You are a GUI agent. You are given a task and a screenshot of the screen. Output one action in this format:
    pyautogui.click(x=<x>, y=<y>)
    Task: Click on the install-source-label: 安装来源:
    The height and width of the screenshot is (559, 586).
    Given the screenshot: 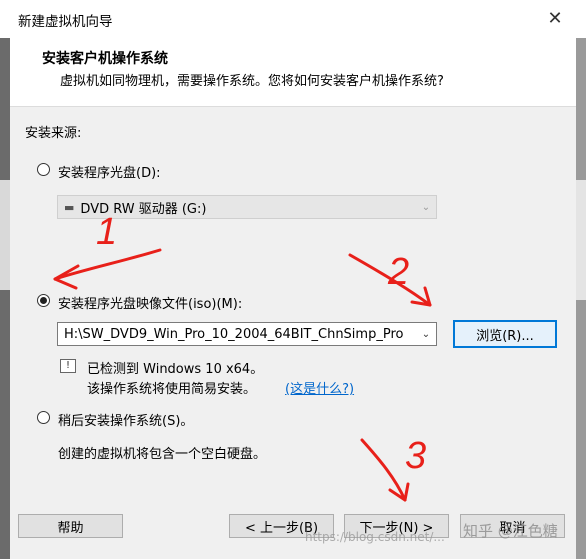 What is the action you would take?
    pyautogui.click(x=53, y=133)
    